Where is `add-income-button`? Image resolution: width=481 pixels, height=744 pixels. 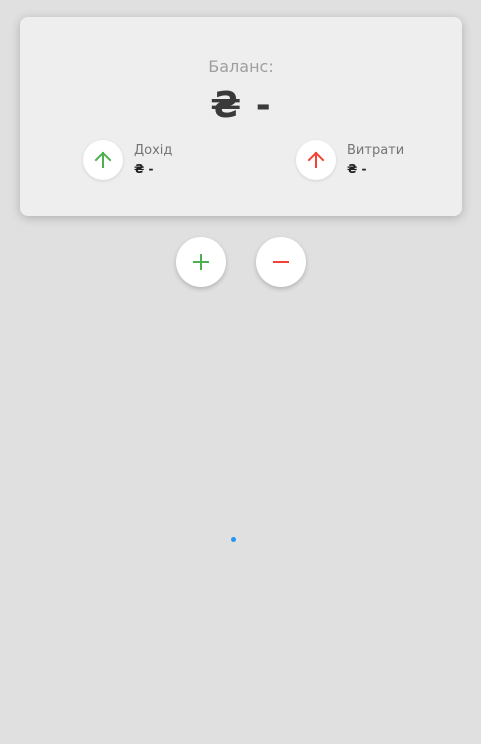 add-income-button is located at coordinates (201, 262).